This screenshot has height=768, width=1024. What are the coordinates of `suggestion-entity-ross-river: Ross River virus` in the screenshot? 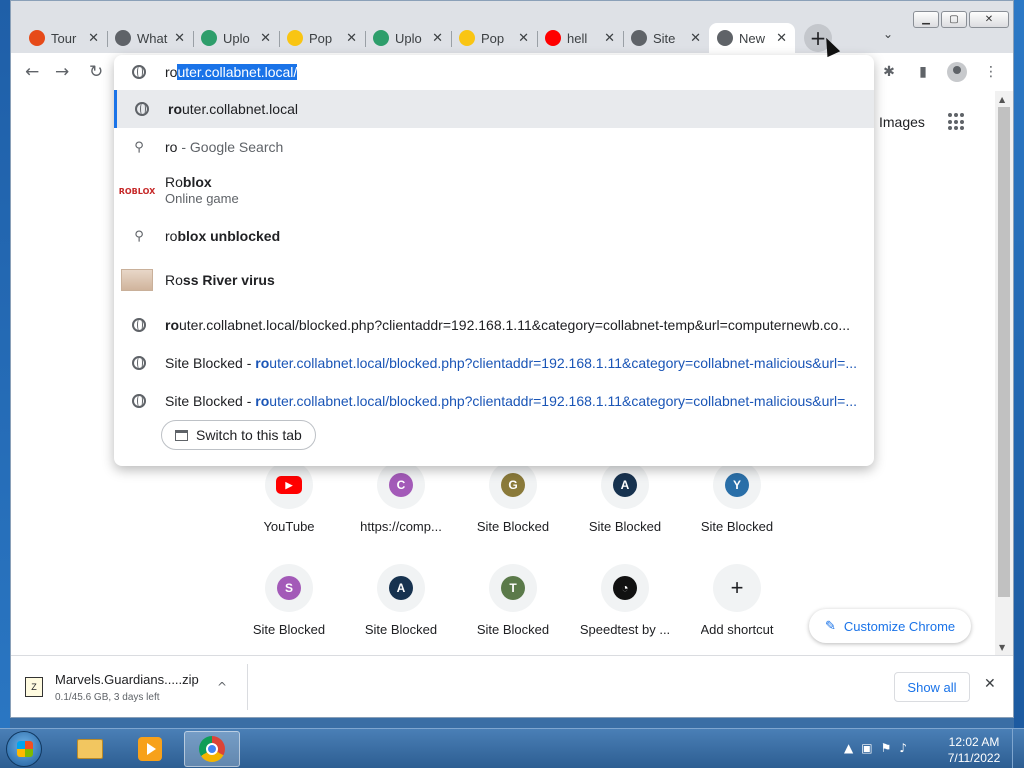 It's located at (494, 280).